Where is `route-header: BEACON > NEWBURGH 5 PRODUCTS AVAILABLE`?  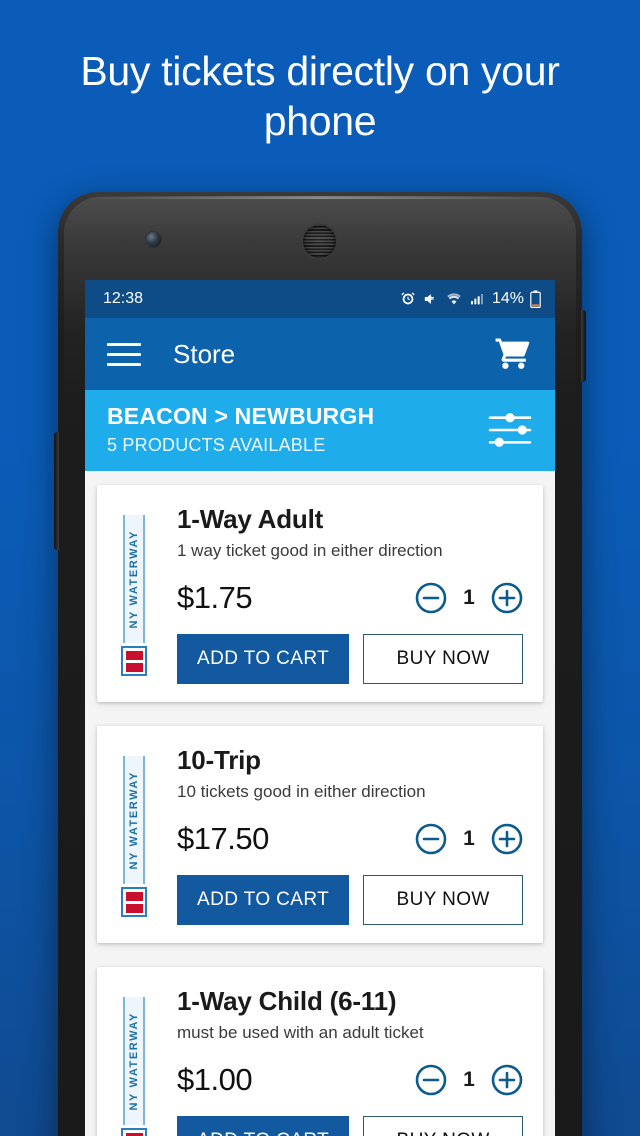
route-header: BEACON > NEWBURGH 5 PRODUCTS AVAILABLE is located at coordinates (320, 430).